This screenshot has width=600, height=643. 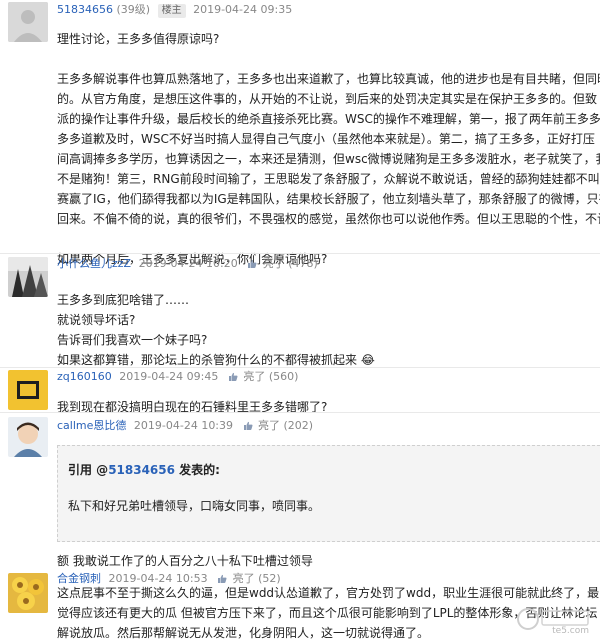 What do you see at coordinates (96, 320) in the screenshot?
I see `paragraph: 就说领导坏话?` at bounding box center [96, 320].